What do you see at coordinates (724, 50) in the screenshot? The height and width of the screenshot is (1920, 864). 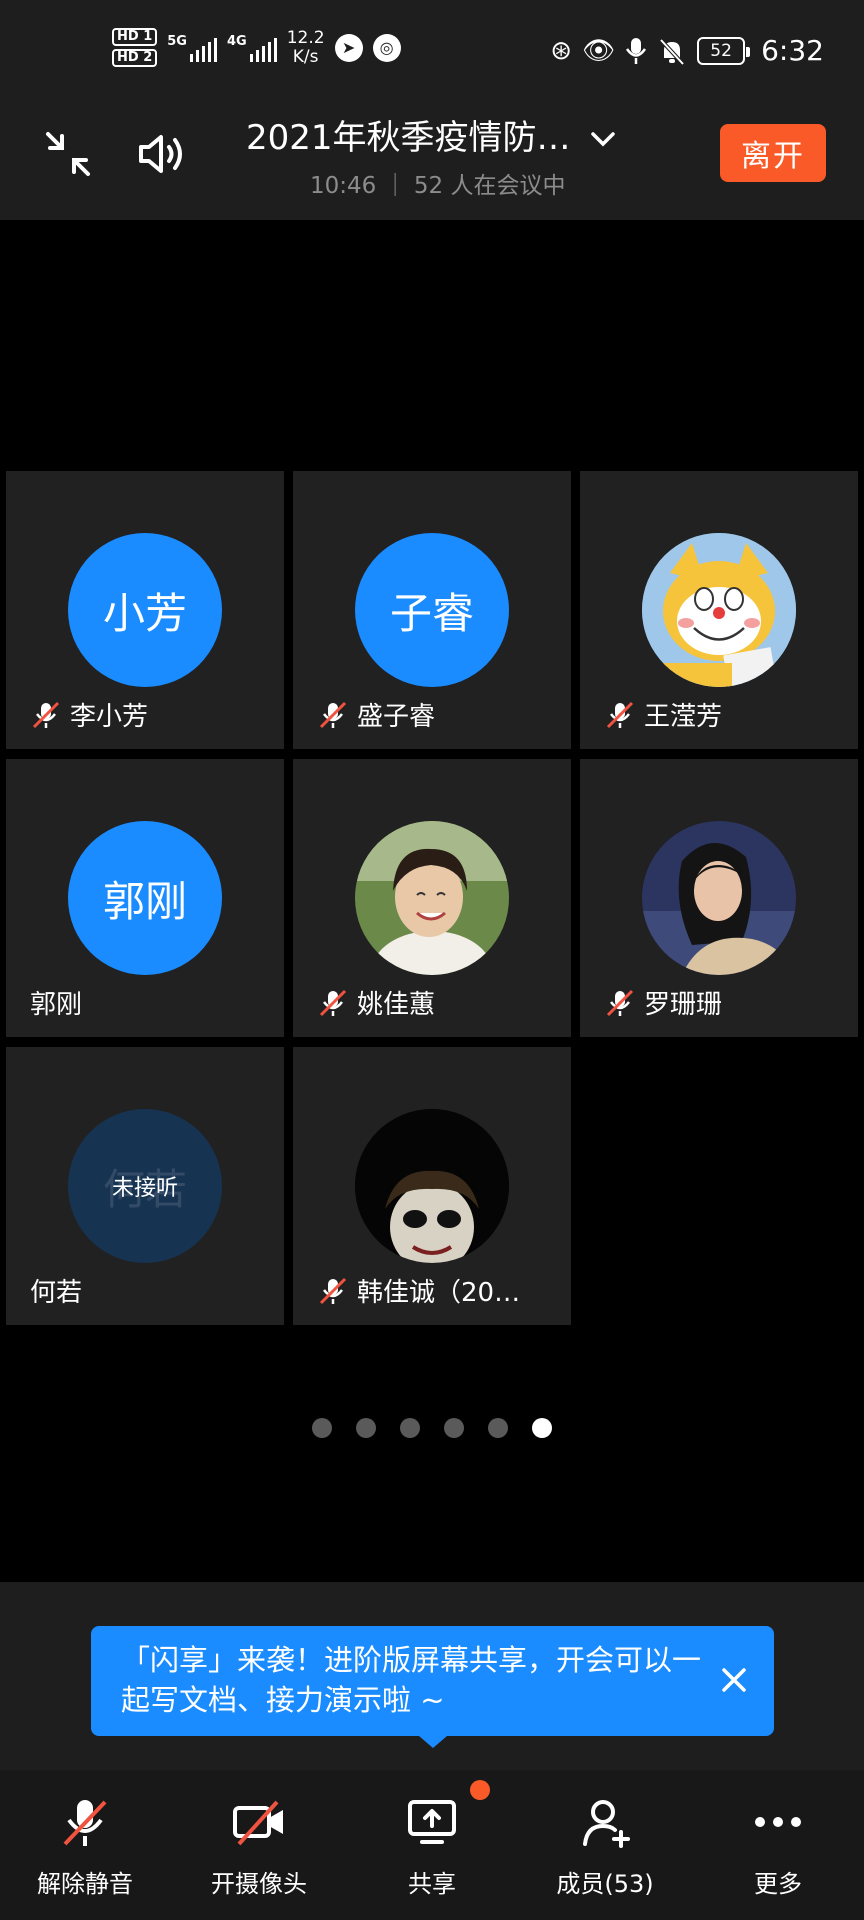 I see `battery-icon: 52` at bounding box center [724, 50].